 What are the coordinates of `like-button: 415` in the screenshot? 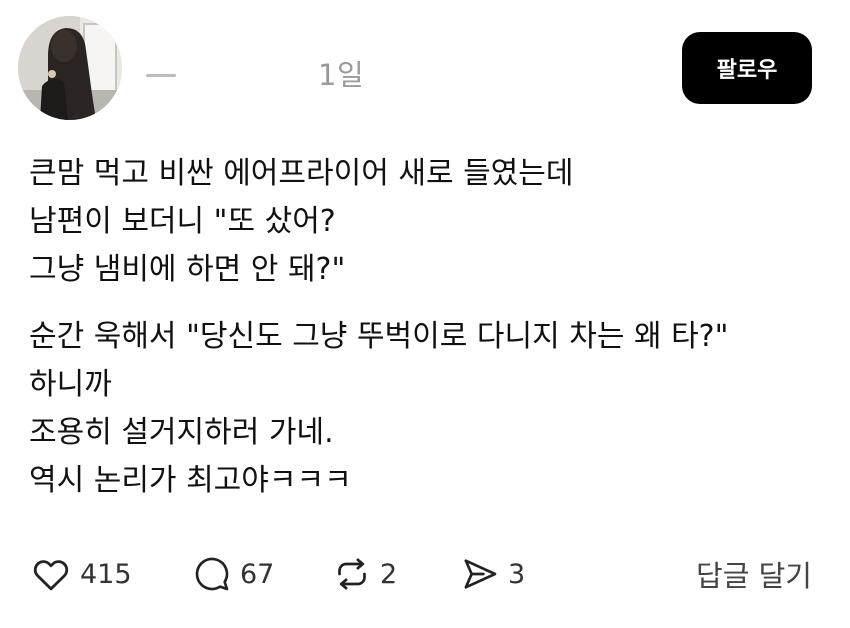 It's located at (81, 574).